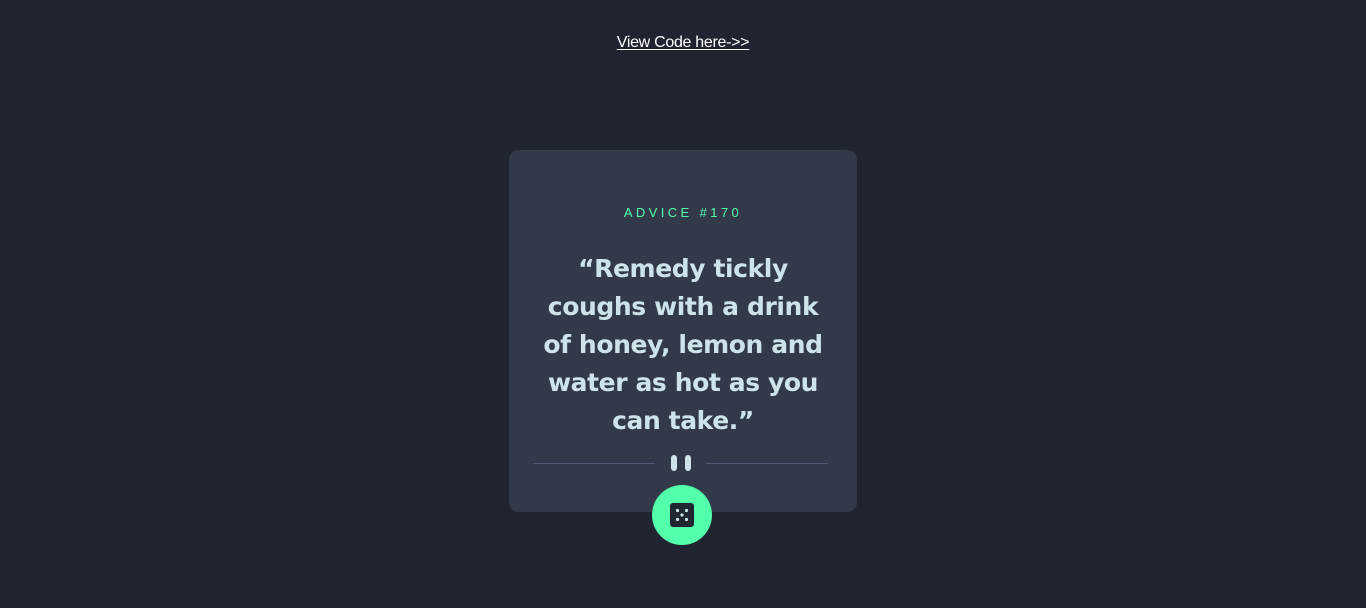 This screenshot has width=1366, height=608. I want to click on dice-icon, so click(682, 515).